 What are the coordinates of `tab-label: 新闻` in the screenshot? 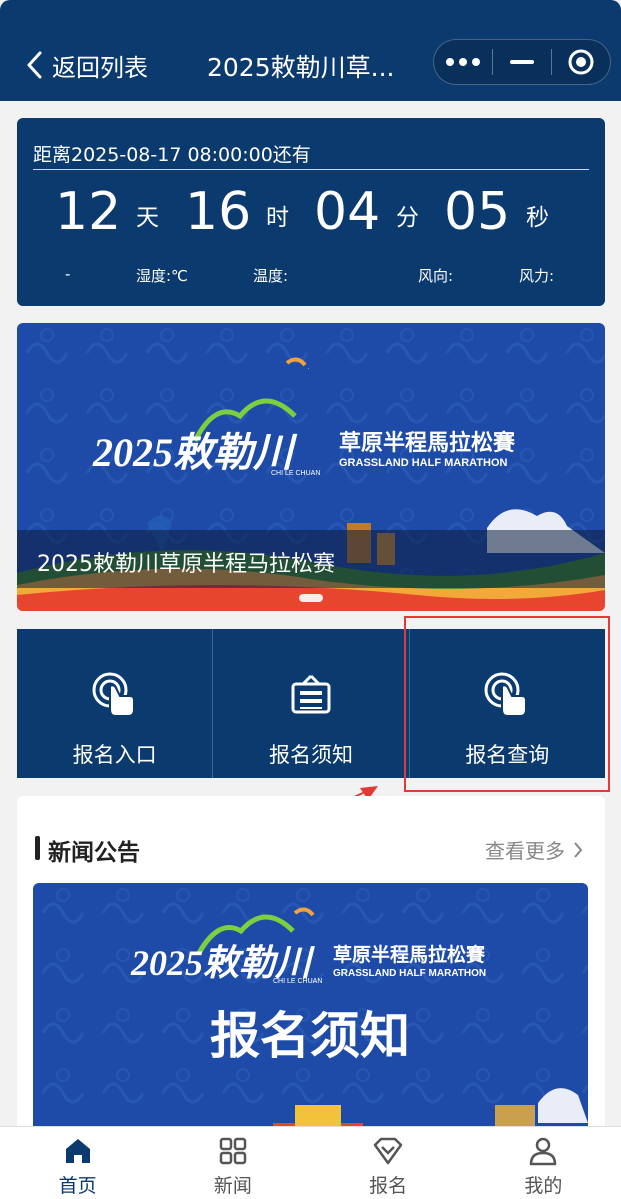 It's located at (232, 1186).